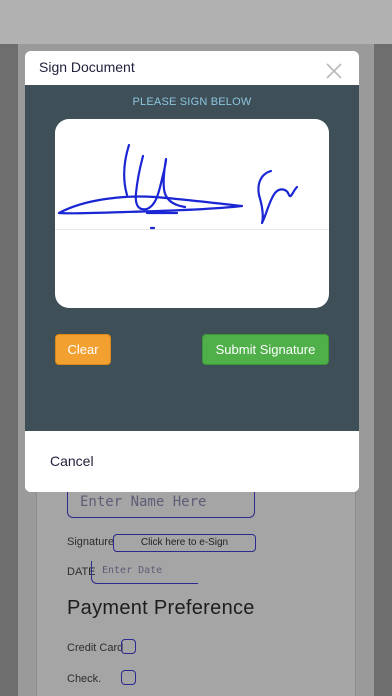 The height and width of the screenshot is (696, 392). I want to click on modal-header: Sign Document, so click(192, 68).